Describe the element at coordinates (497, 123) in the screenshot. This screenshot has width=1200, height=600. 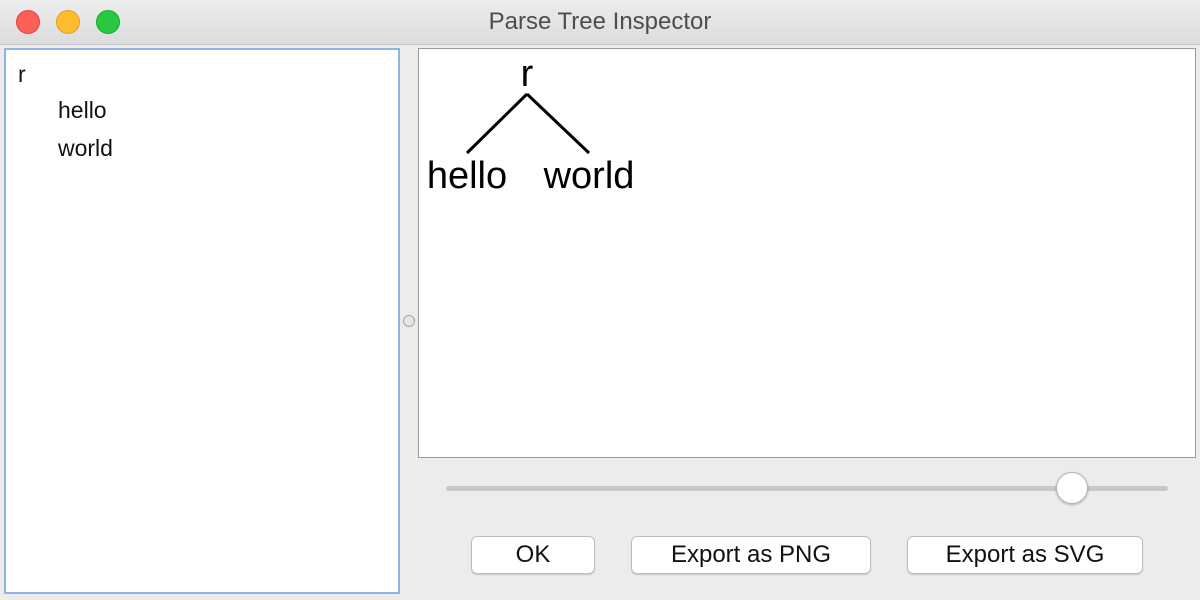
I see `tree-edge-left` at that location.